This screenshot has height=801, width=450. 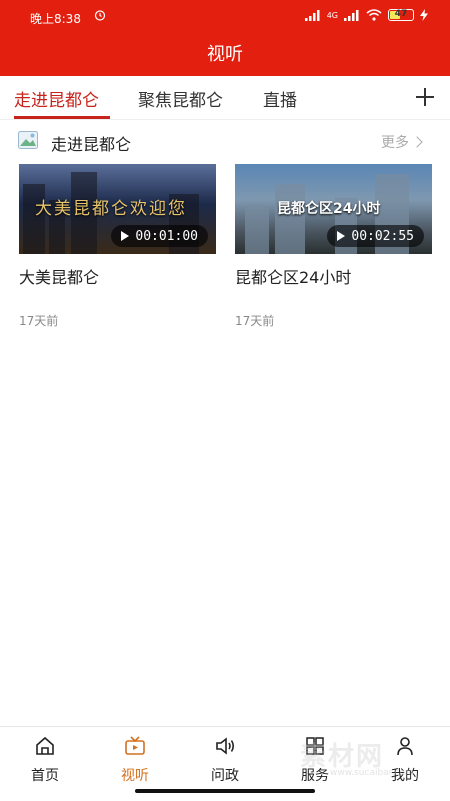 I want to click on status-time: 晚上8:38, so click(x=55, y=19).